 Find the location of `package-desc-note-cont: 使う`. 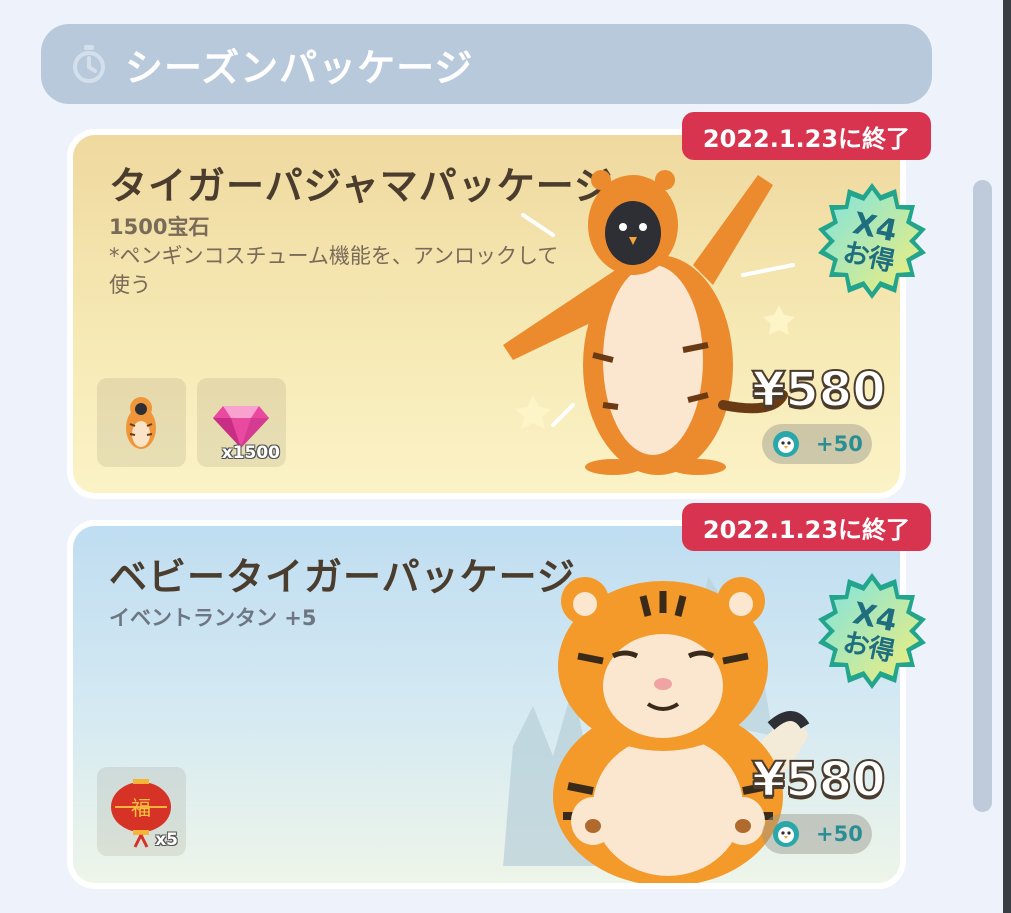

package-desc-note-cont: 使う is located at coordinates (130, 285).